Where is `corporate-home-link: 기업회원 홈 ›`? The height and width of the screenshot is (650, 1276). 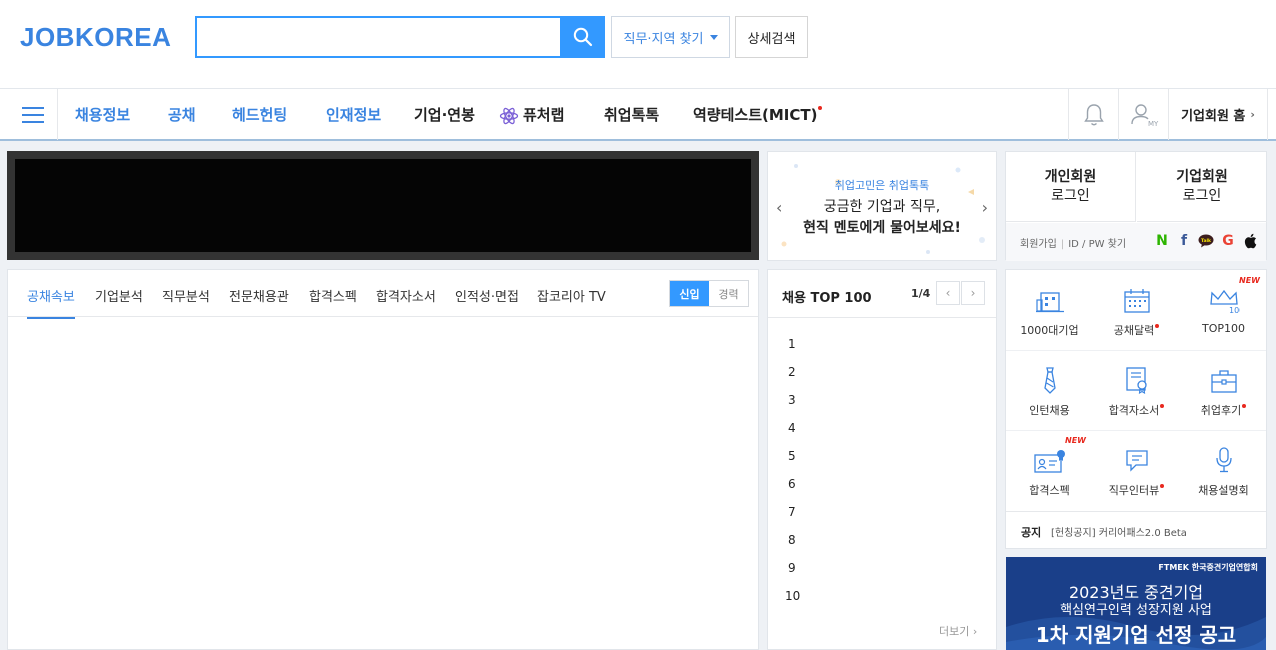
corporate-home-link: 기업회원 홈 › is located at coordinates (1218, 114).